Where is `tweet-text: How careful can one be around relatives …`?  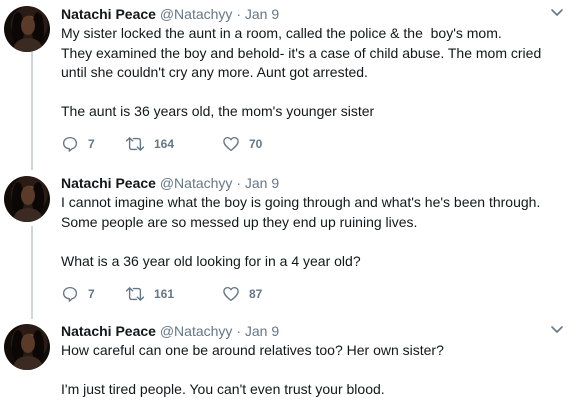
tweet-text: How careful can one be around relatives … is located at coordinates (252, 370).